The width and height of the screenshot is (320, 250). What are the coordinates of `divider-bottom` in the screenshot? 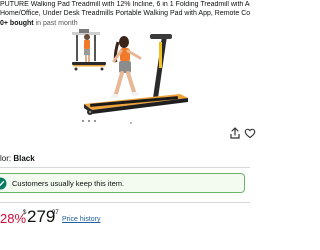 It's located at (125, 202).